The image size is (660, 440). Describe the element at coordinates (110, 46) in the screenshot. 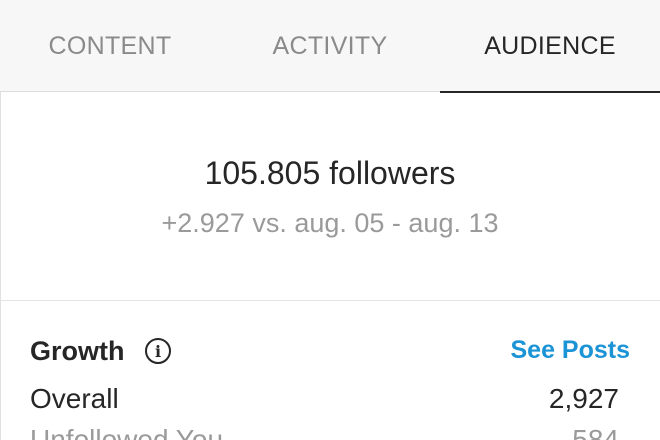

I see `tab-content: CONTENT` at that location.